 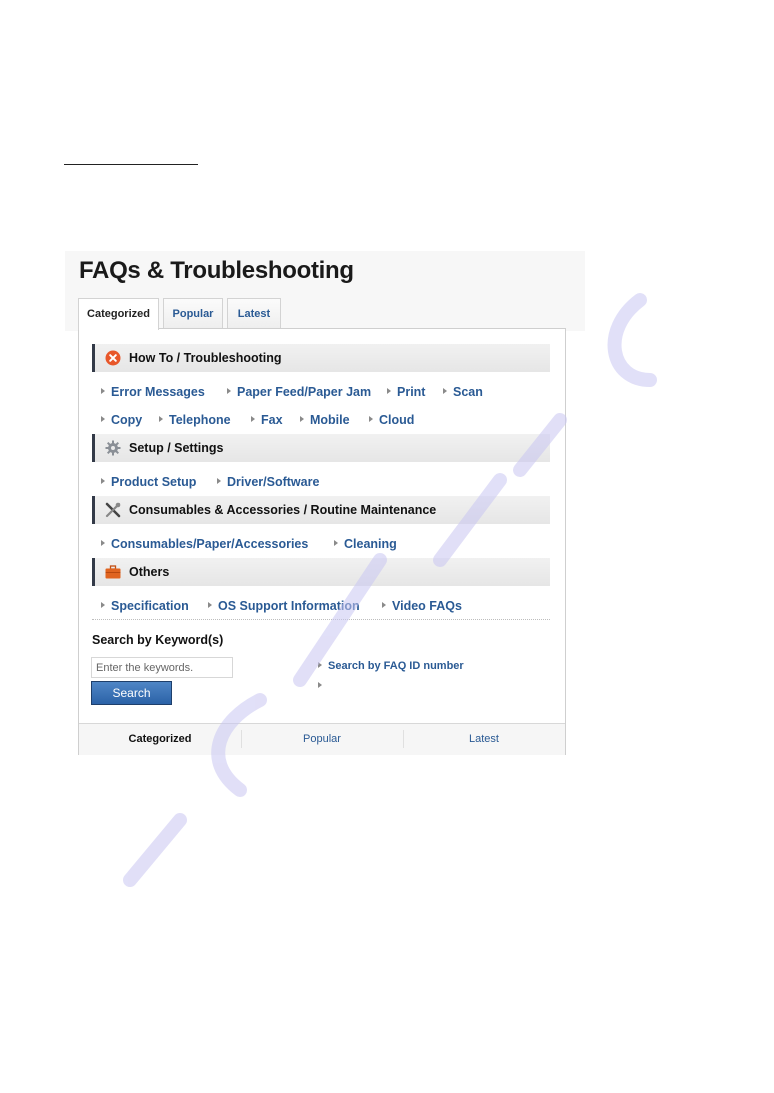 What do you see at coordinates (210, 544) in the screenshot?
I see `link-label: Consumables/Paper/Accessories` at bounding box center [210, 544].